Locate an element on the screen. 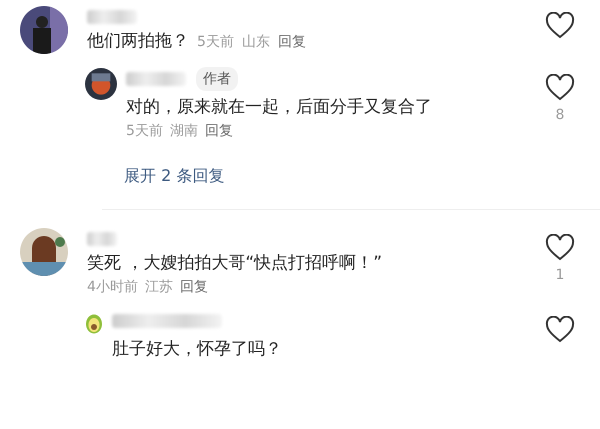 This screenshot has height=429, width=600. comment-time: 5天前 is located at coordinates (215, 42).